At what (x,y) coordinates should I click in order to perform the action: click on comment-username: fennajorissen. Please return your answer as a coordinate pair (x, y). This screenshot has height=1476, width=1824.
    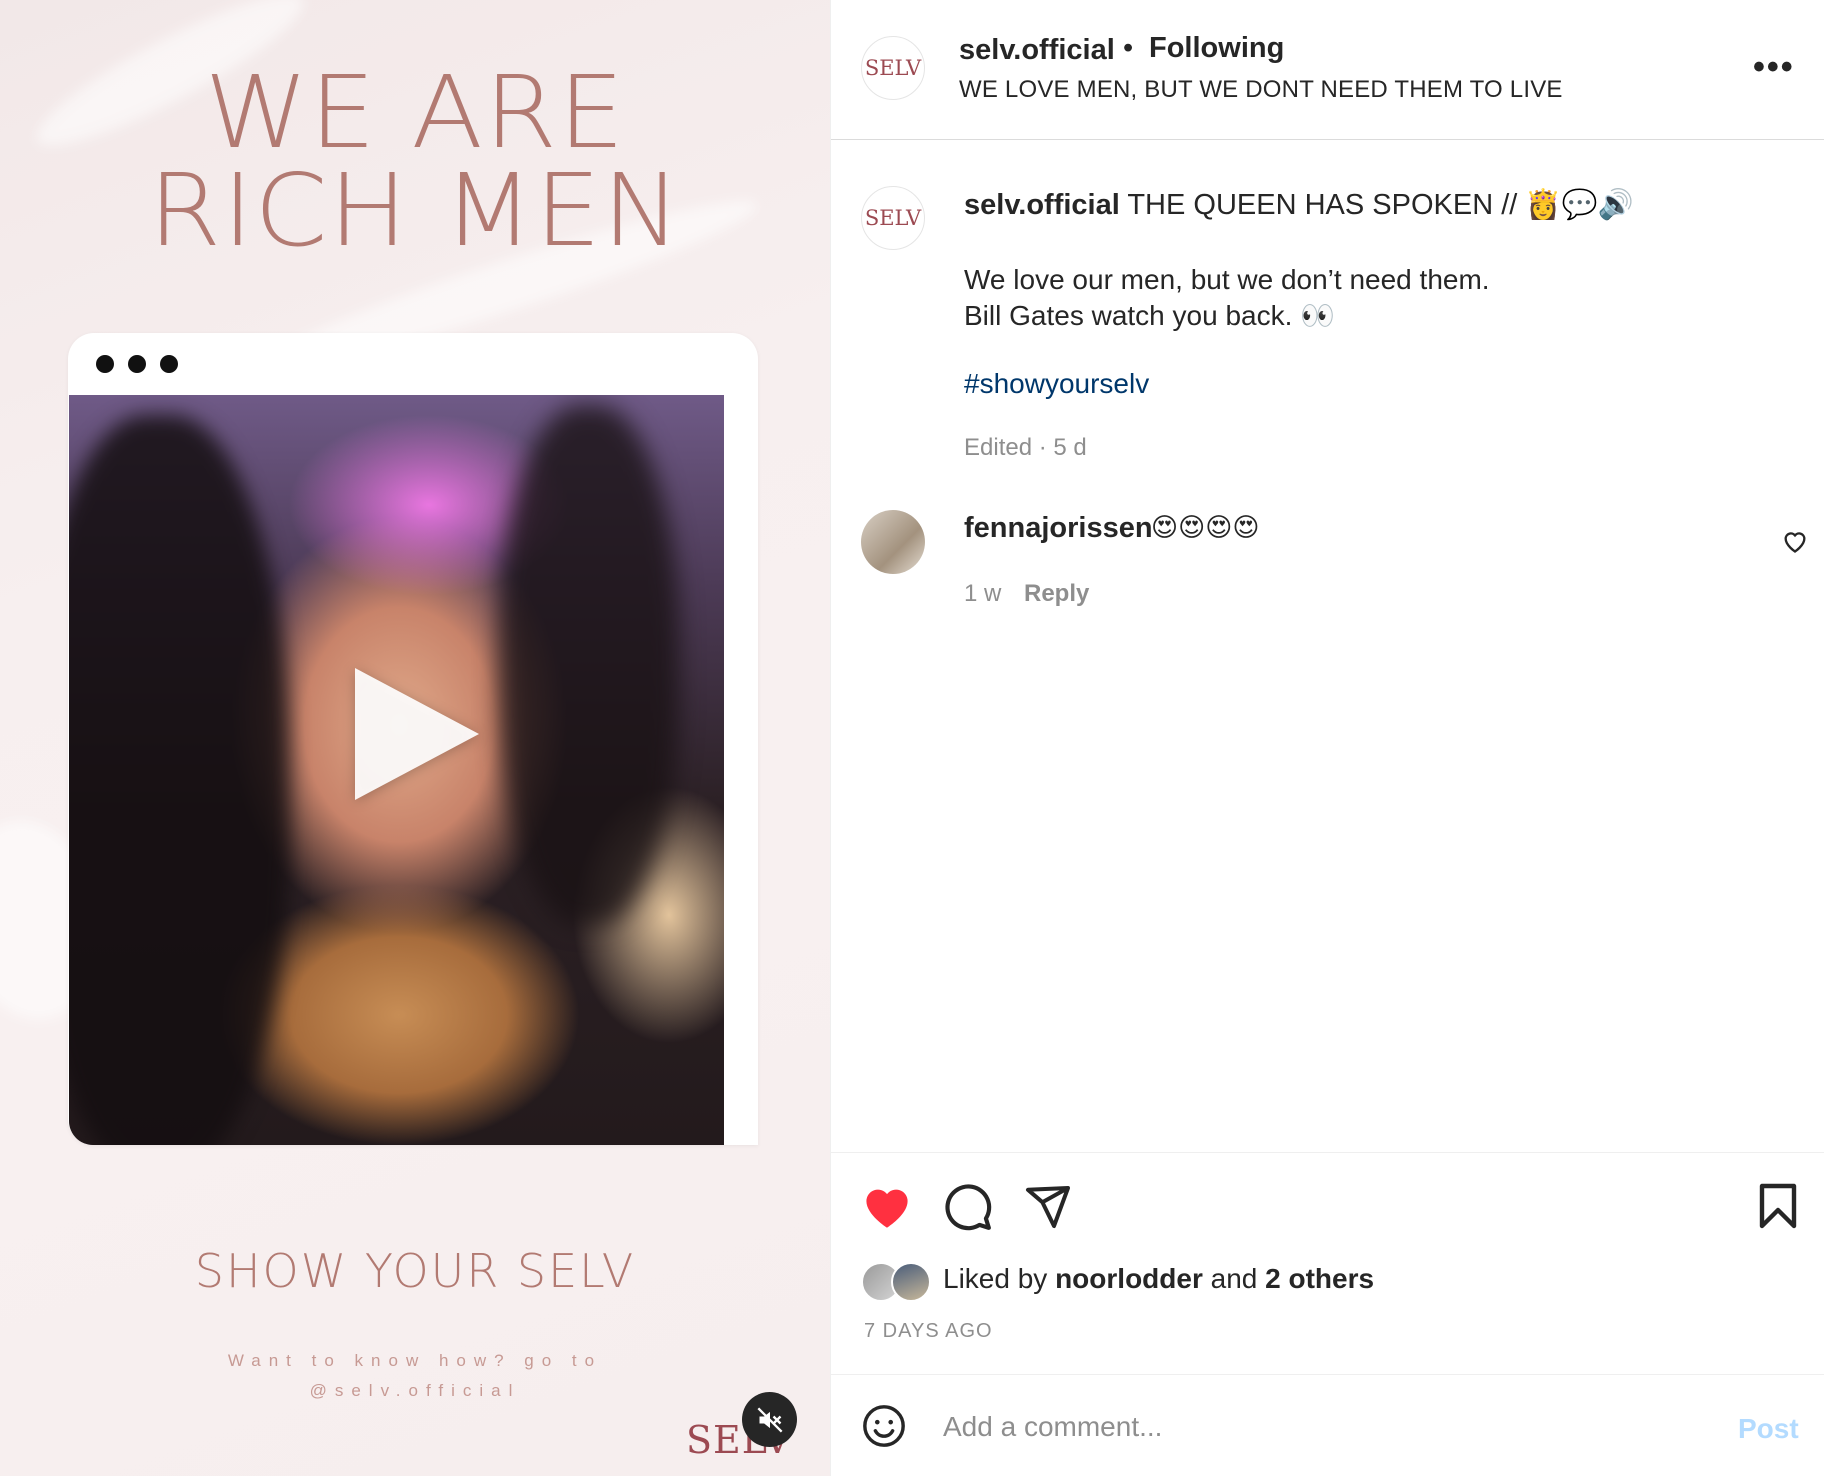
    Looking at the image, I should click on (1058, 528).